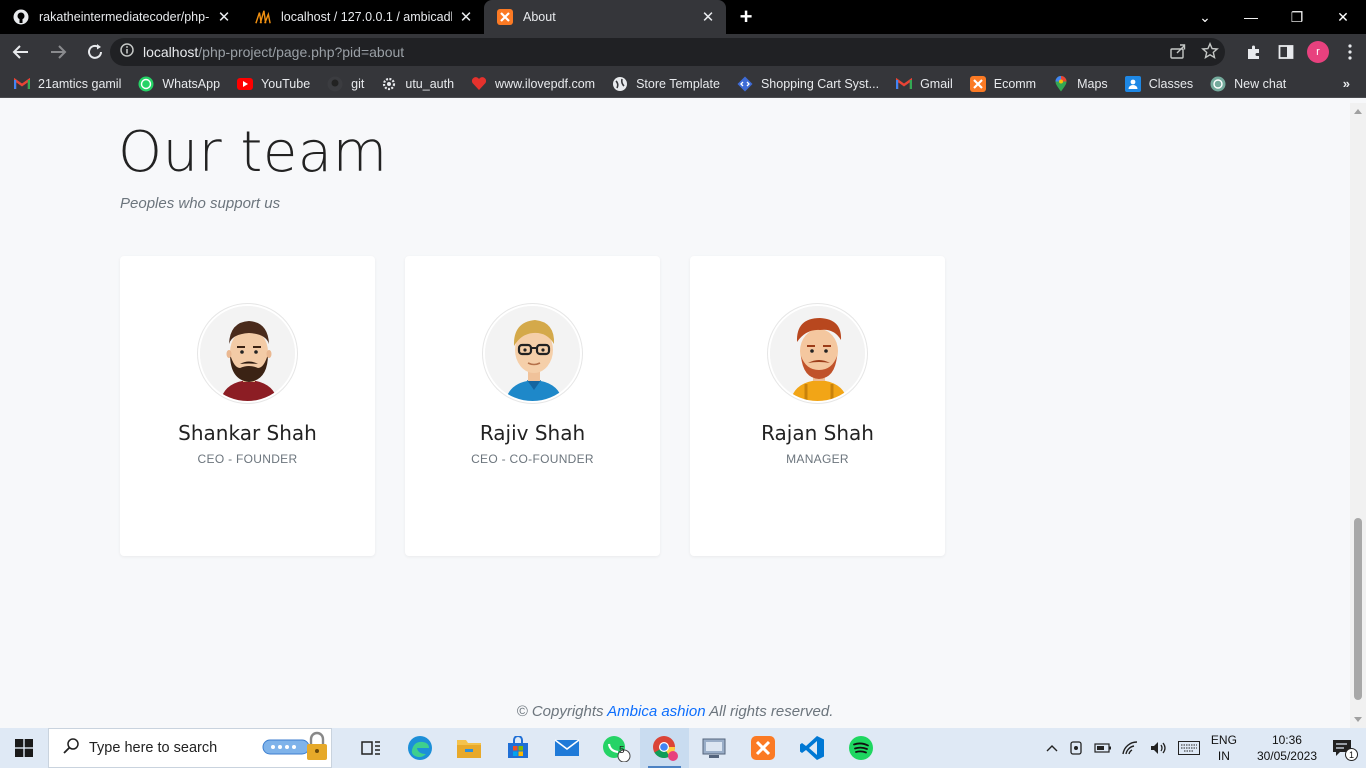  What do you see at coordinates (80, 83) in the screenshot?
I see `bookmark-label: 21amtics gamil` at bounding box center [80, 83].